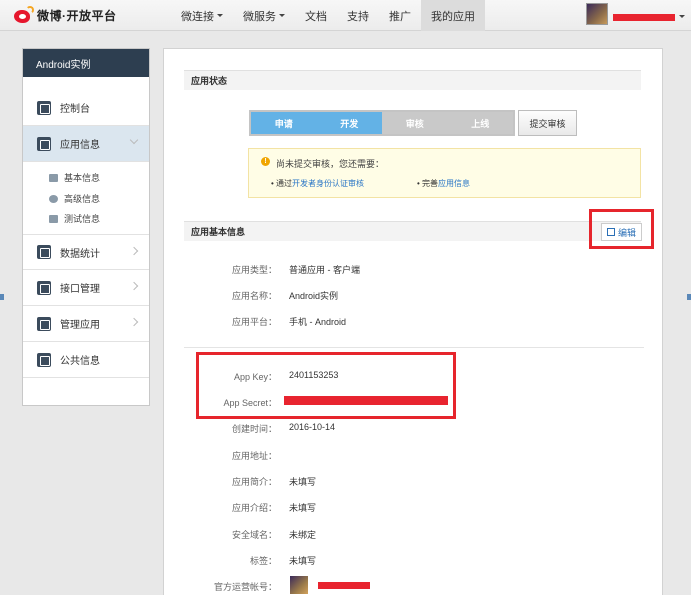  I want to click on console-icon, so click(44, 107).